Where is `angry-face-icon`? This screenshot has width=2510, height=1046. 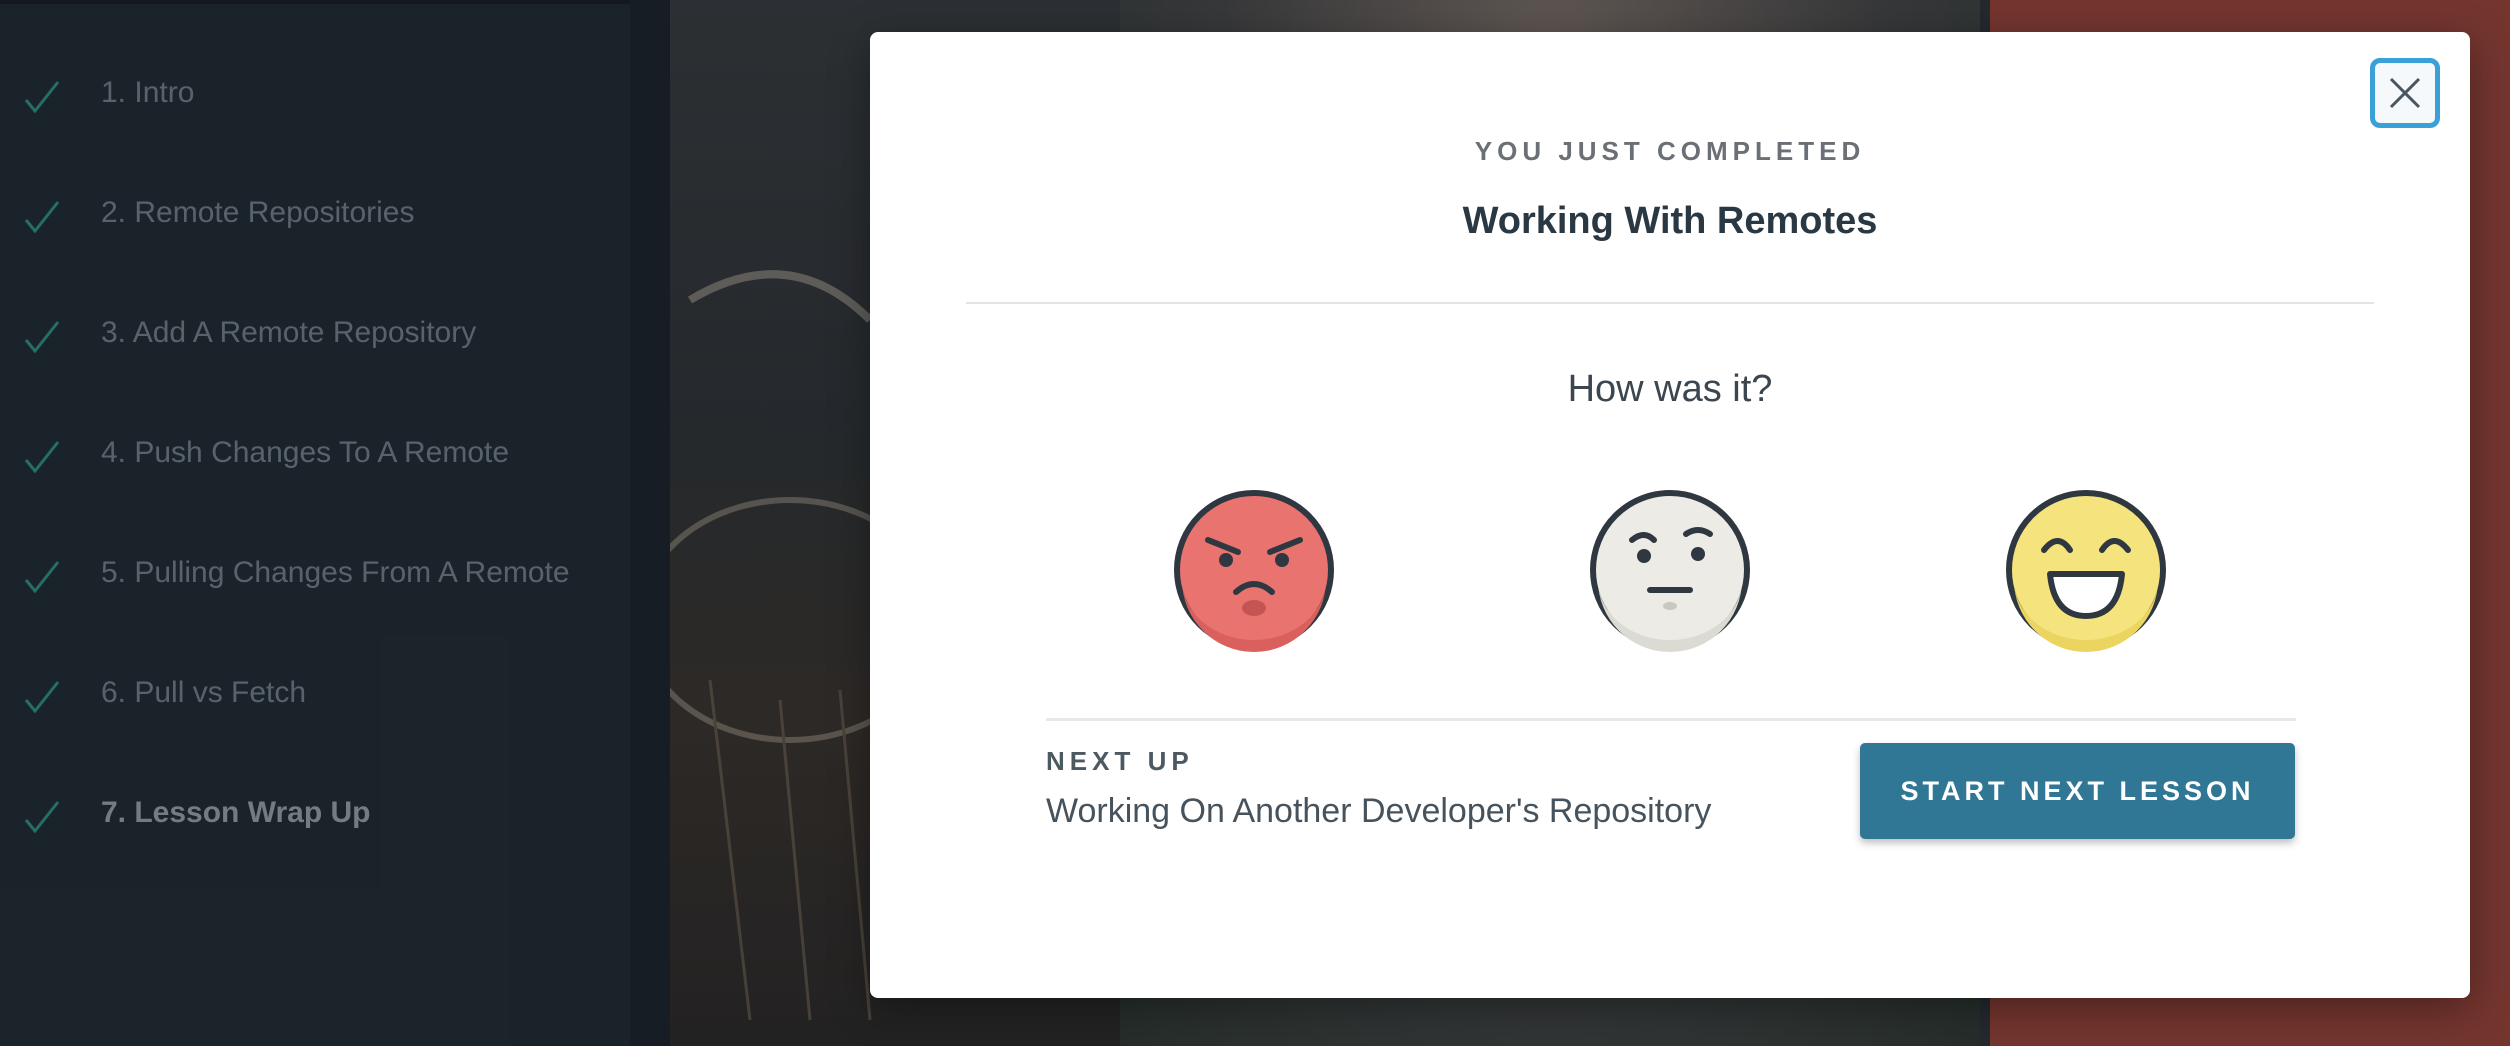
angry-face-icon is located at coordinates (1254, 571).